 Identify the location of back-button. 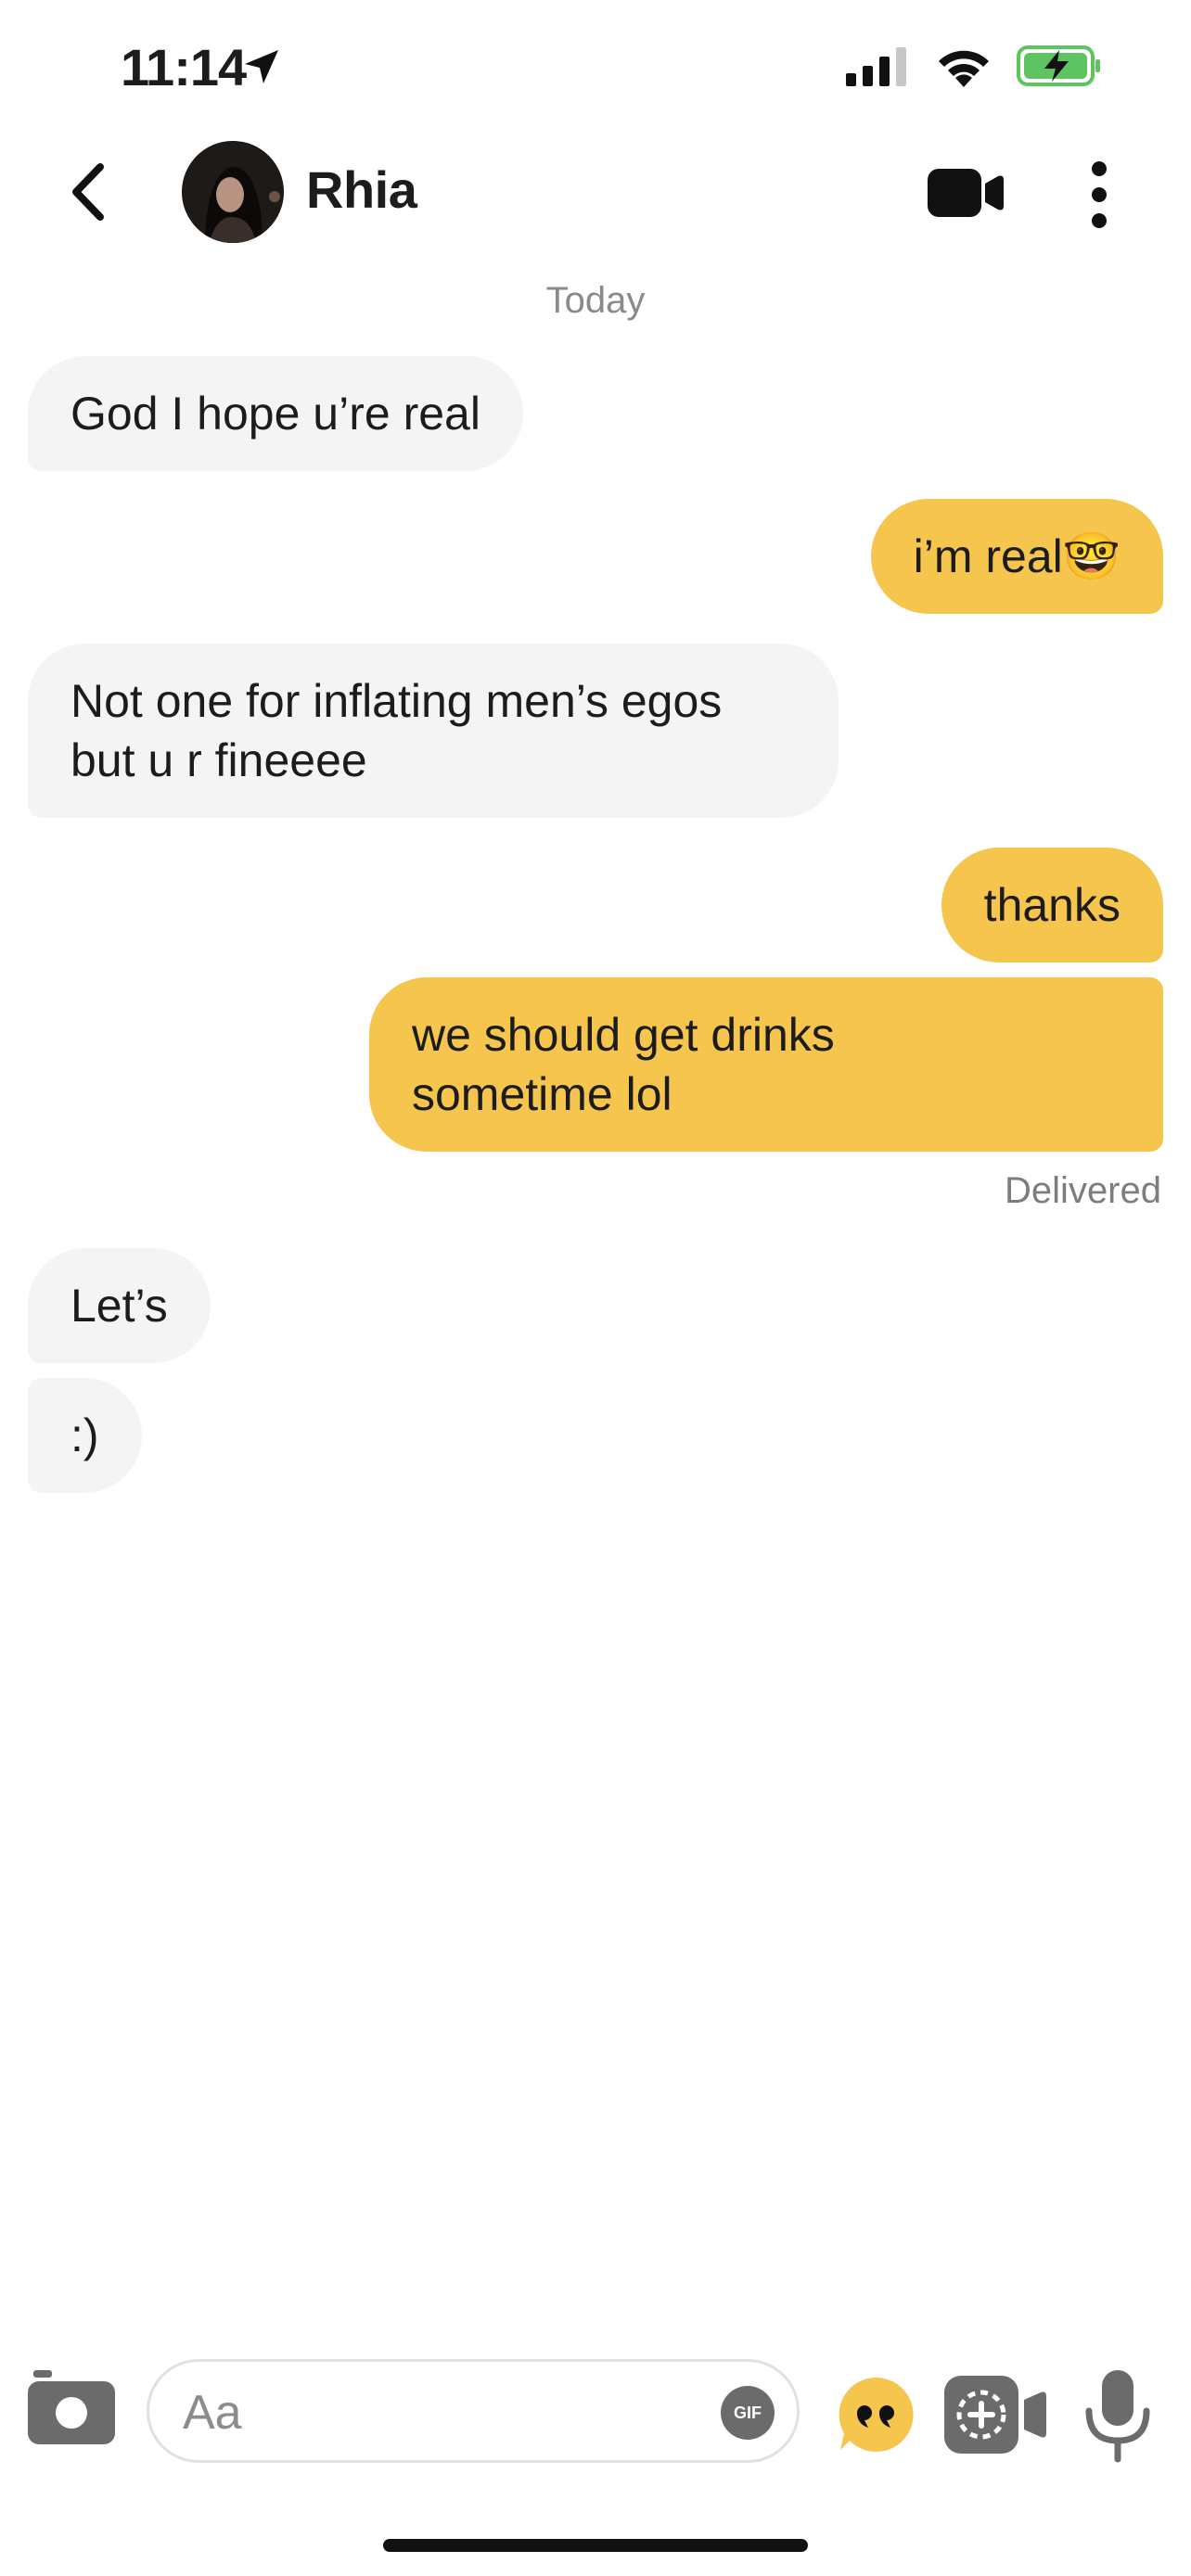
(88, 191).